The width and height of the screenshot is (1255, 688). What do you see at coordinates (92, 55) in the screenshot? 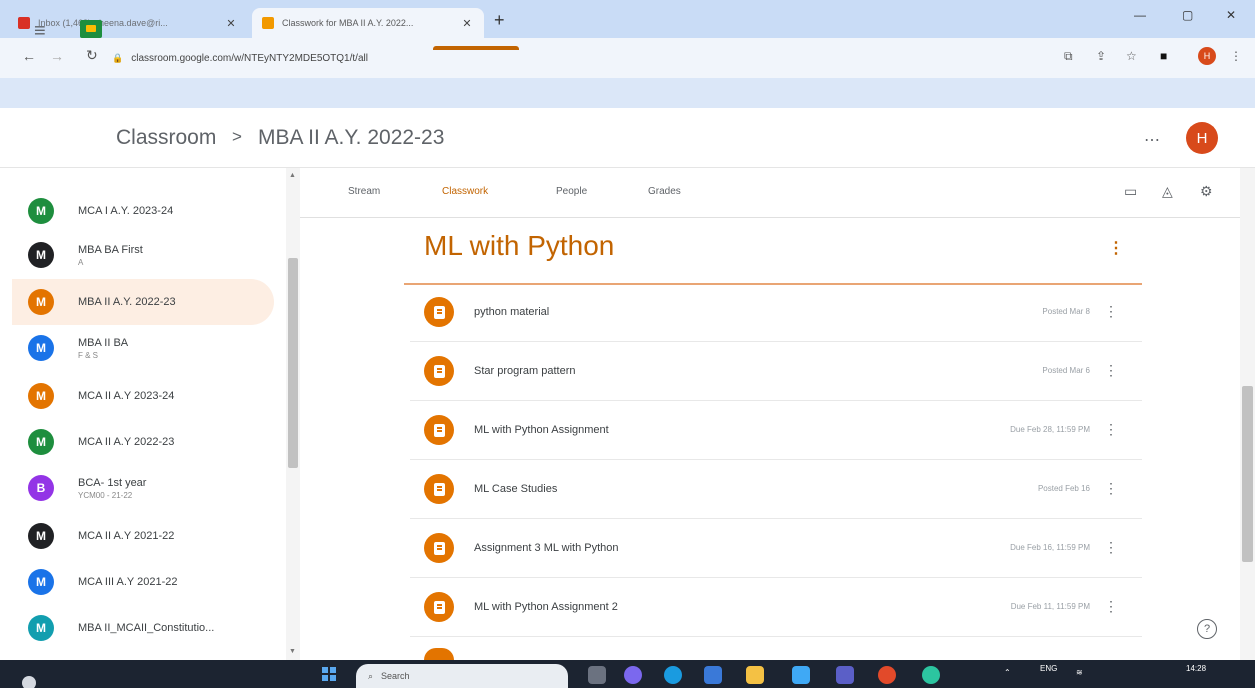
I see `reload-icon: ↻` at bounding box center [92, 55].